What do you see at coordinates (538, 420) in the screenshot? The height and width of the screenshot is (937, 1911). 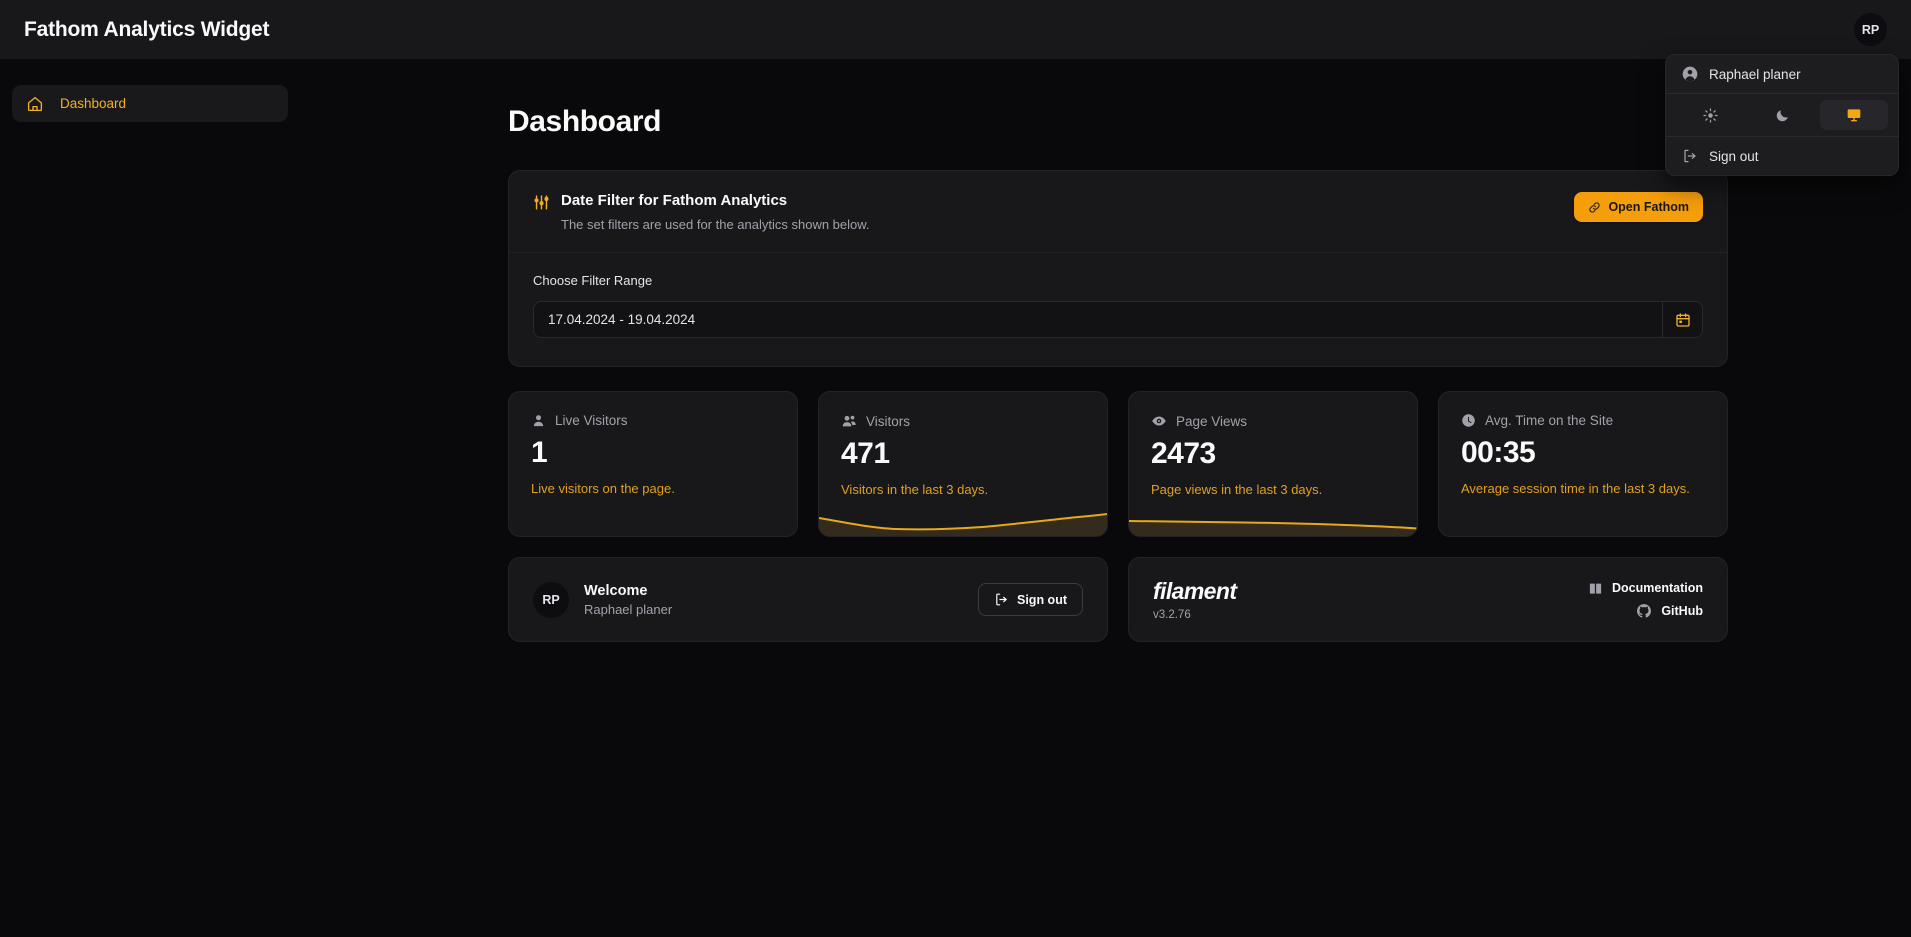 I see `user-icon` at bounding box center [538, 420].